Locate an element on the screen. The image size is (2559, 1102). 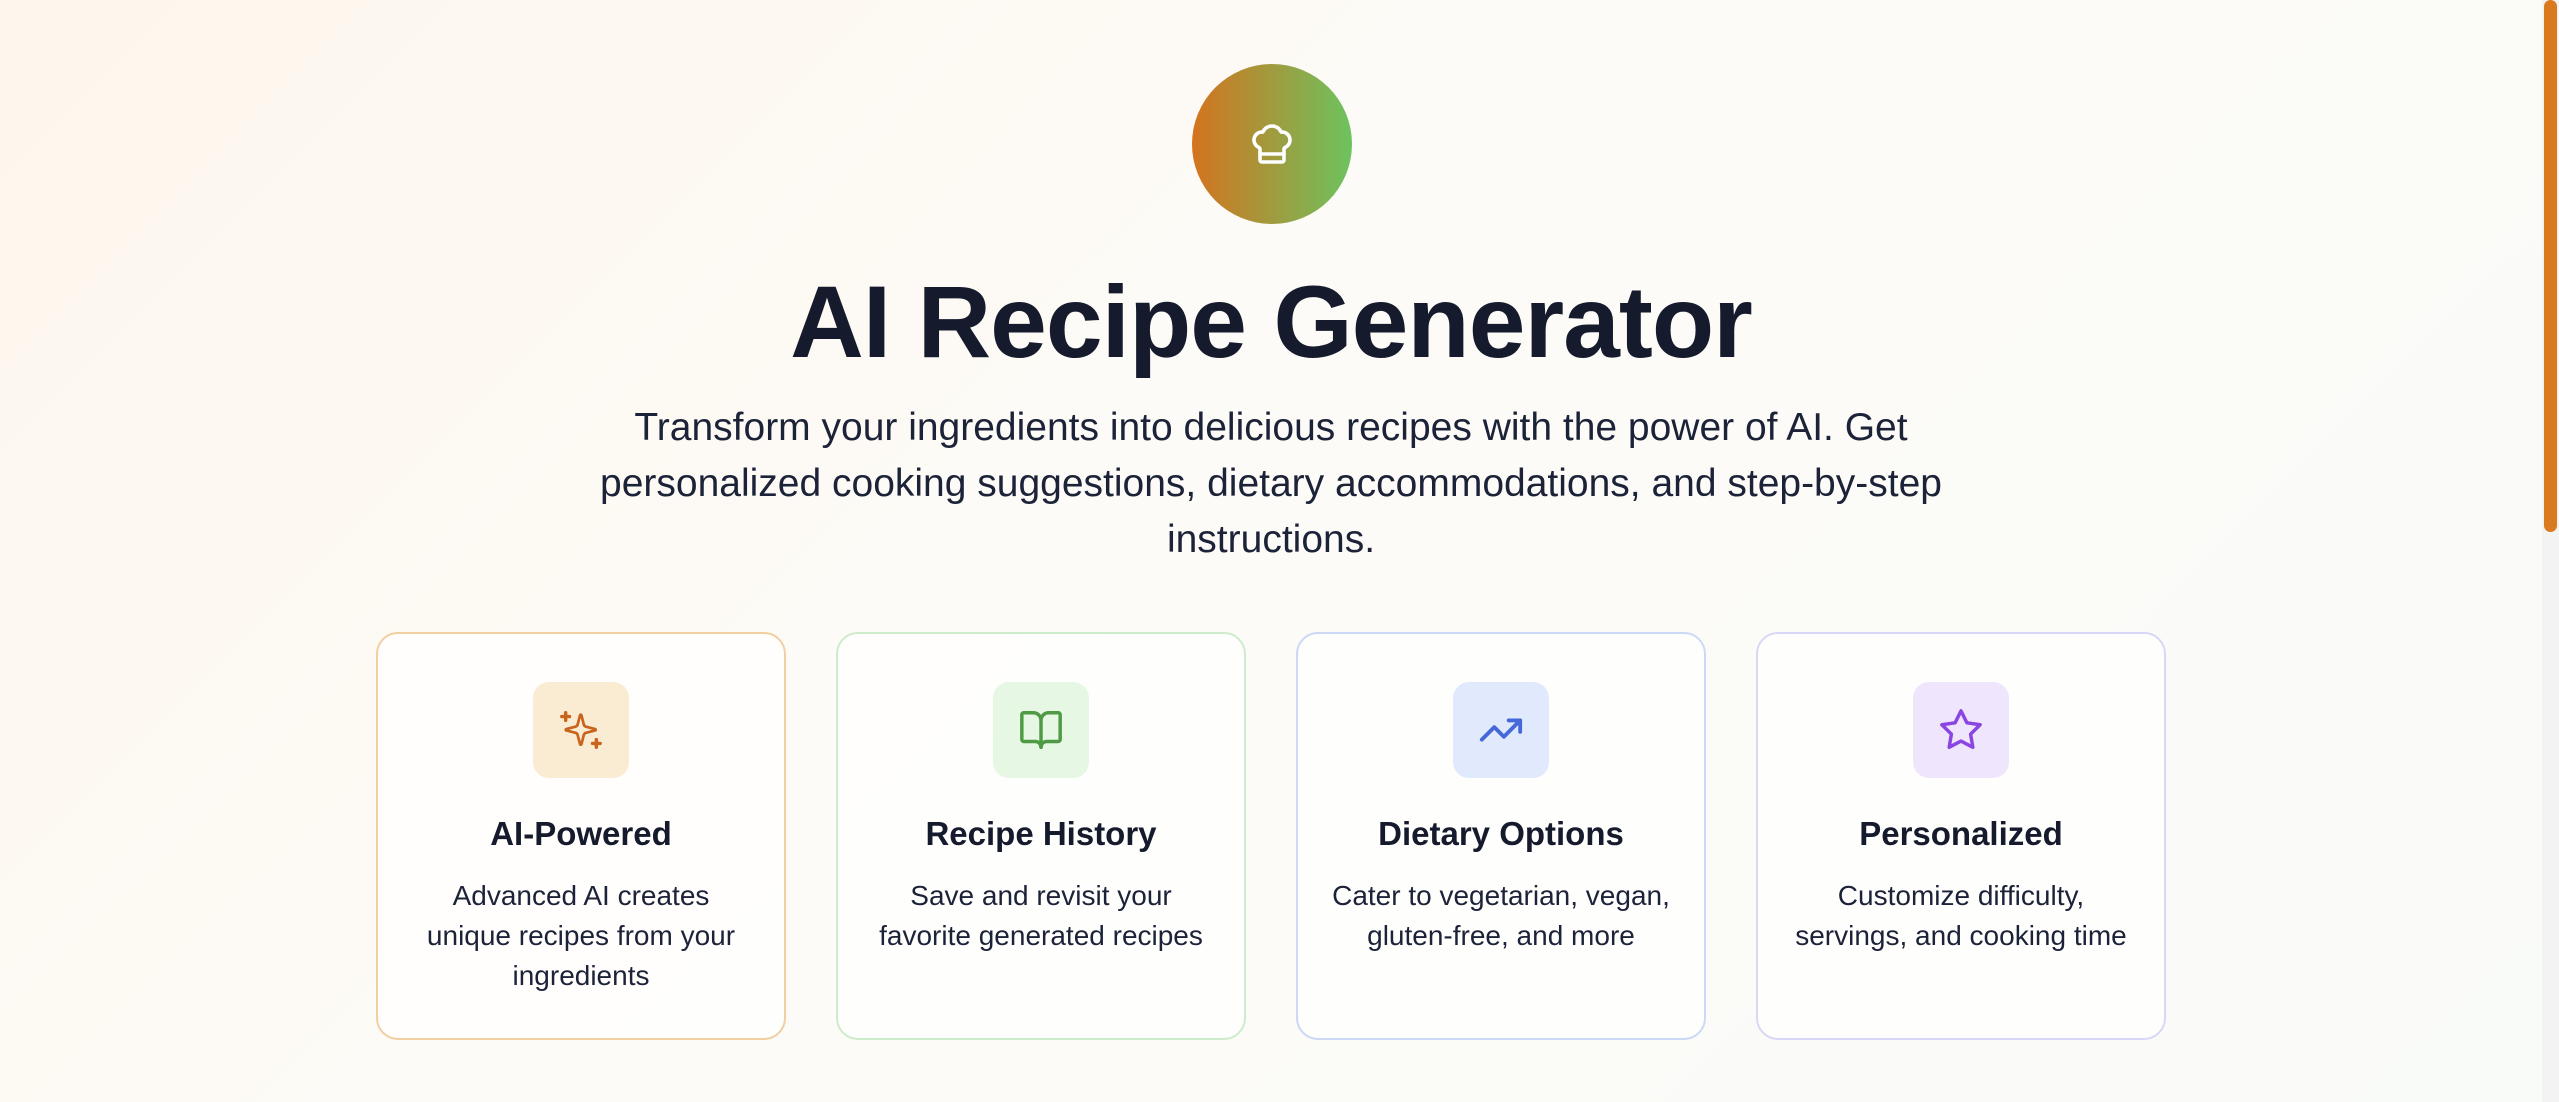
feature-title: AI-Powered is located at coordinates (581, 833).